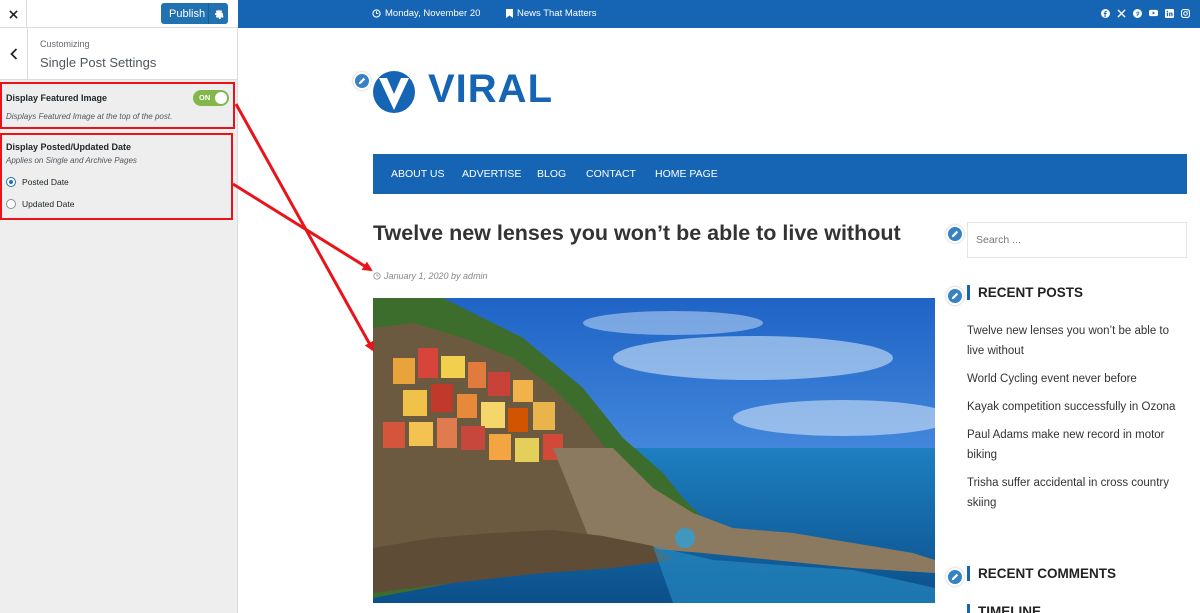  I want to click on edit-logo-icon, so click(362, 81).